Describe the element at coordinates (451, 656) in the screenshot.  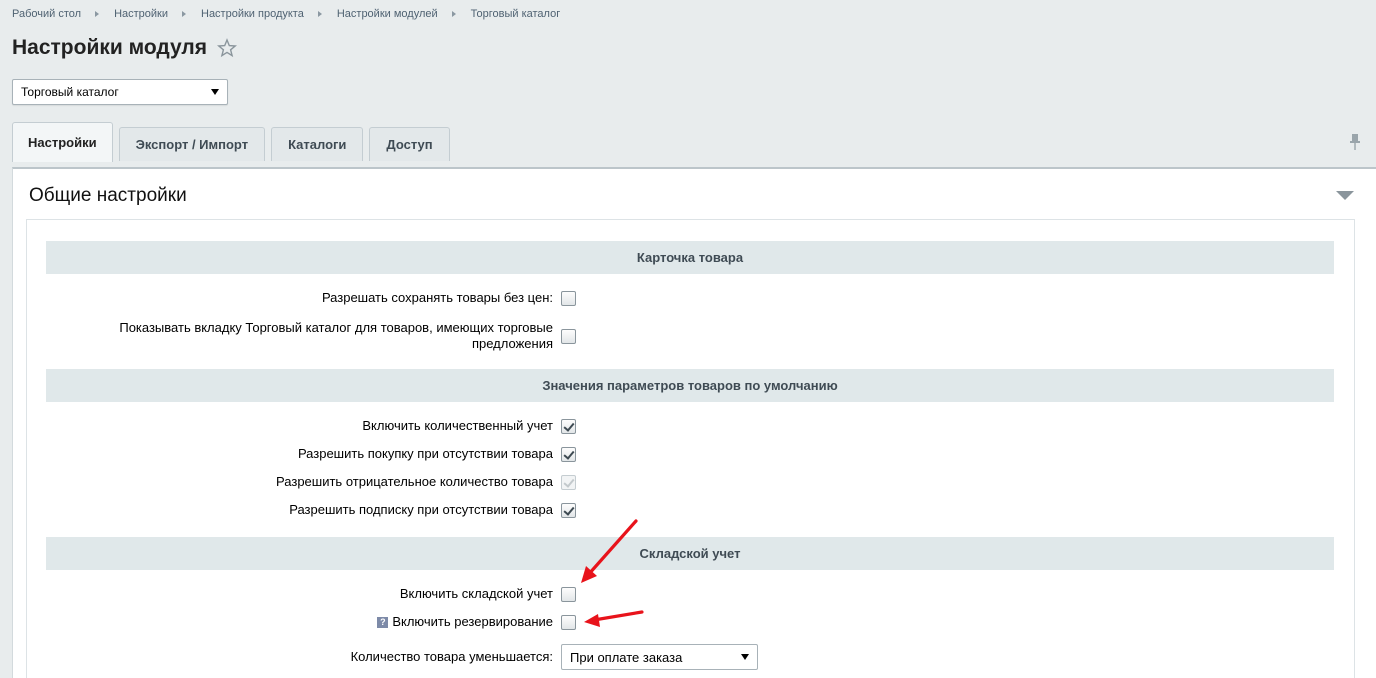
I see `qty-decrease-label: Количество товара уменьшается:` at that location.